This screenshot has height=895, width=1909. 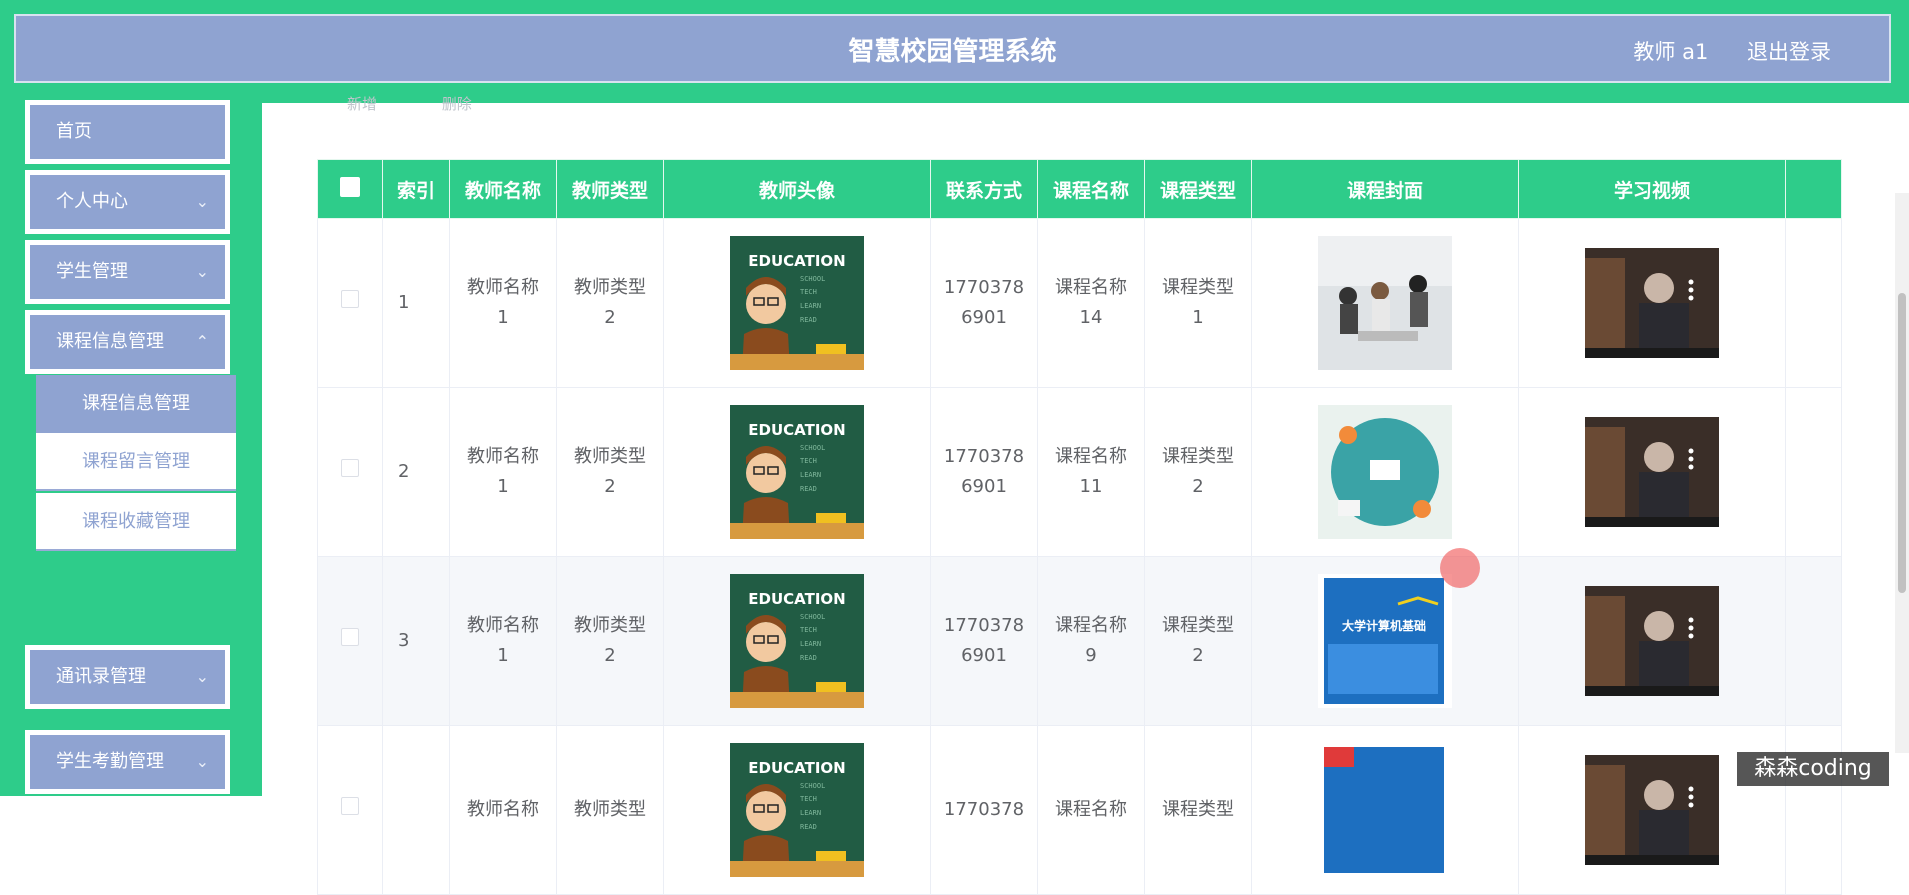 I want to click on cover-cell: 大学计算机基础, so click(x=1385, y=641).